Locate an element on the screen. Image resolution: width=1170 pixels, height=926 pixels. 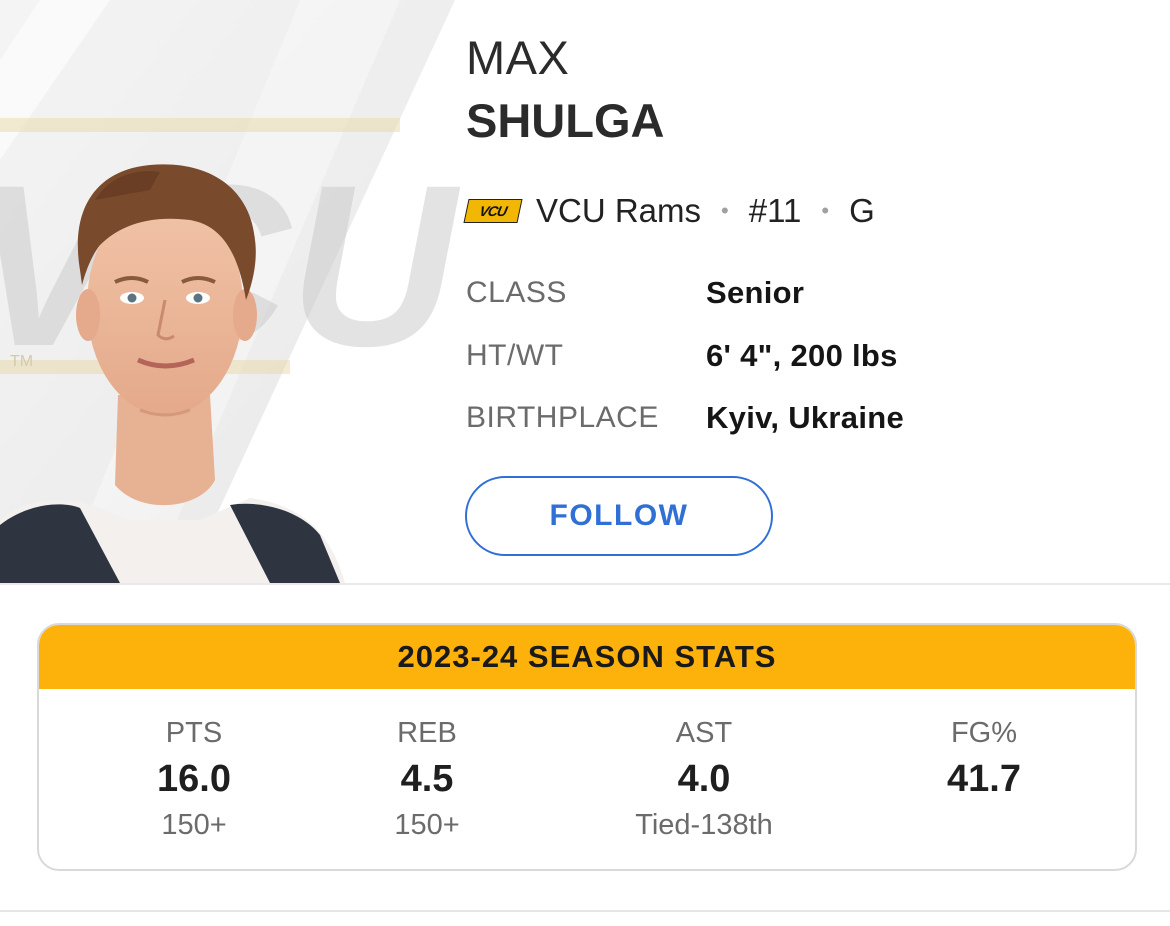
team-line: VCU VCU Rams • #11 • G is located at coordinates (669, 211).